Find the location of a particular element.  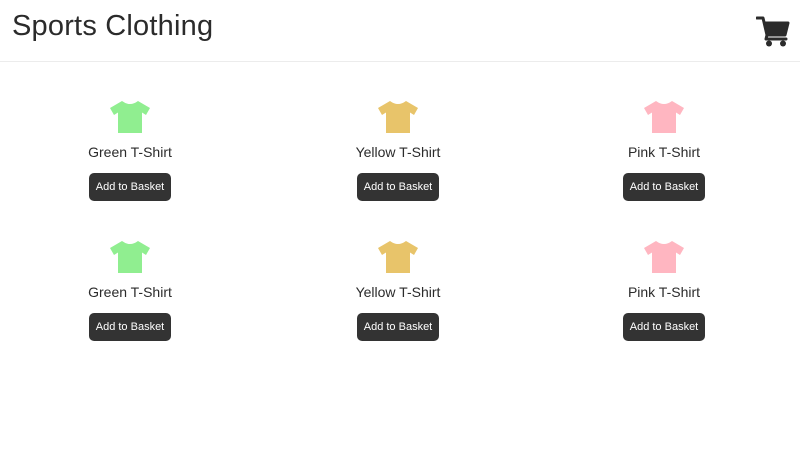

site-header: Sports Clothing is located at coordinates (400, 31).